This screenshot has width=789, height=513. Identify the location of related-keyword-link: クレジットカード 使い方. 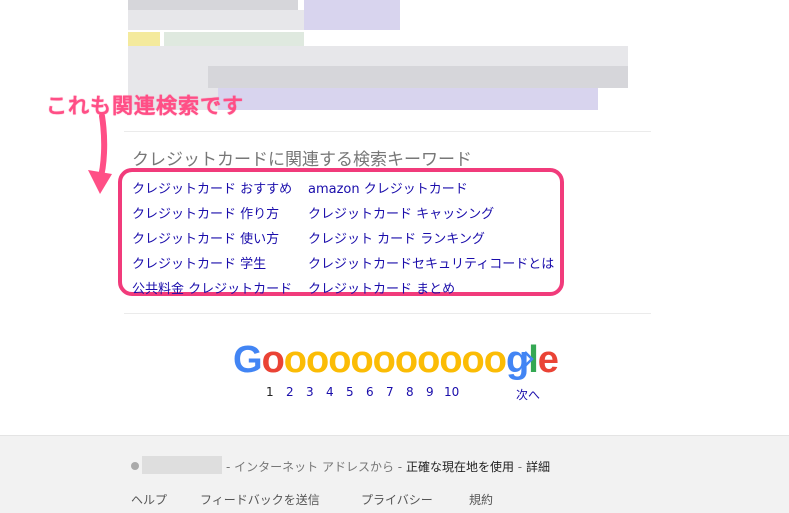
(205, 237).